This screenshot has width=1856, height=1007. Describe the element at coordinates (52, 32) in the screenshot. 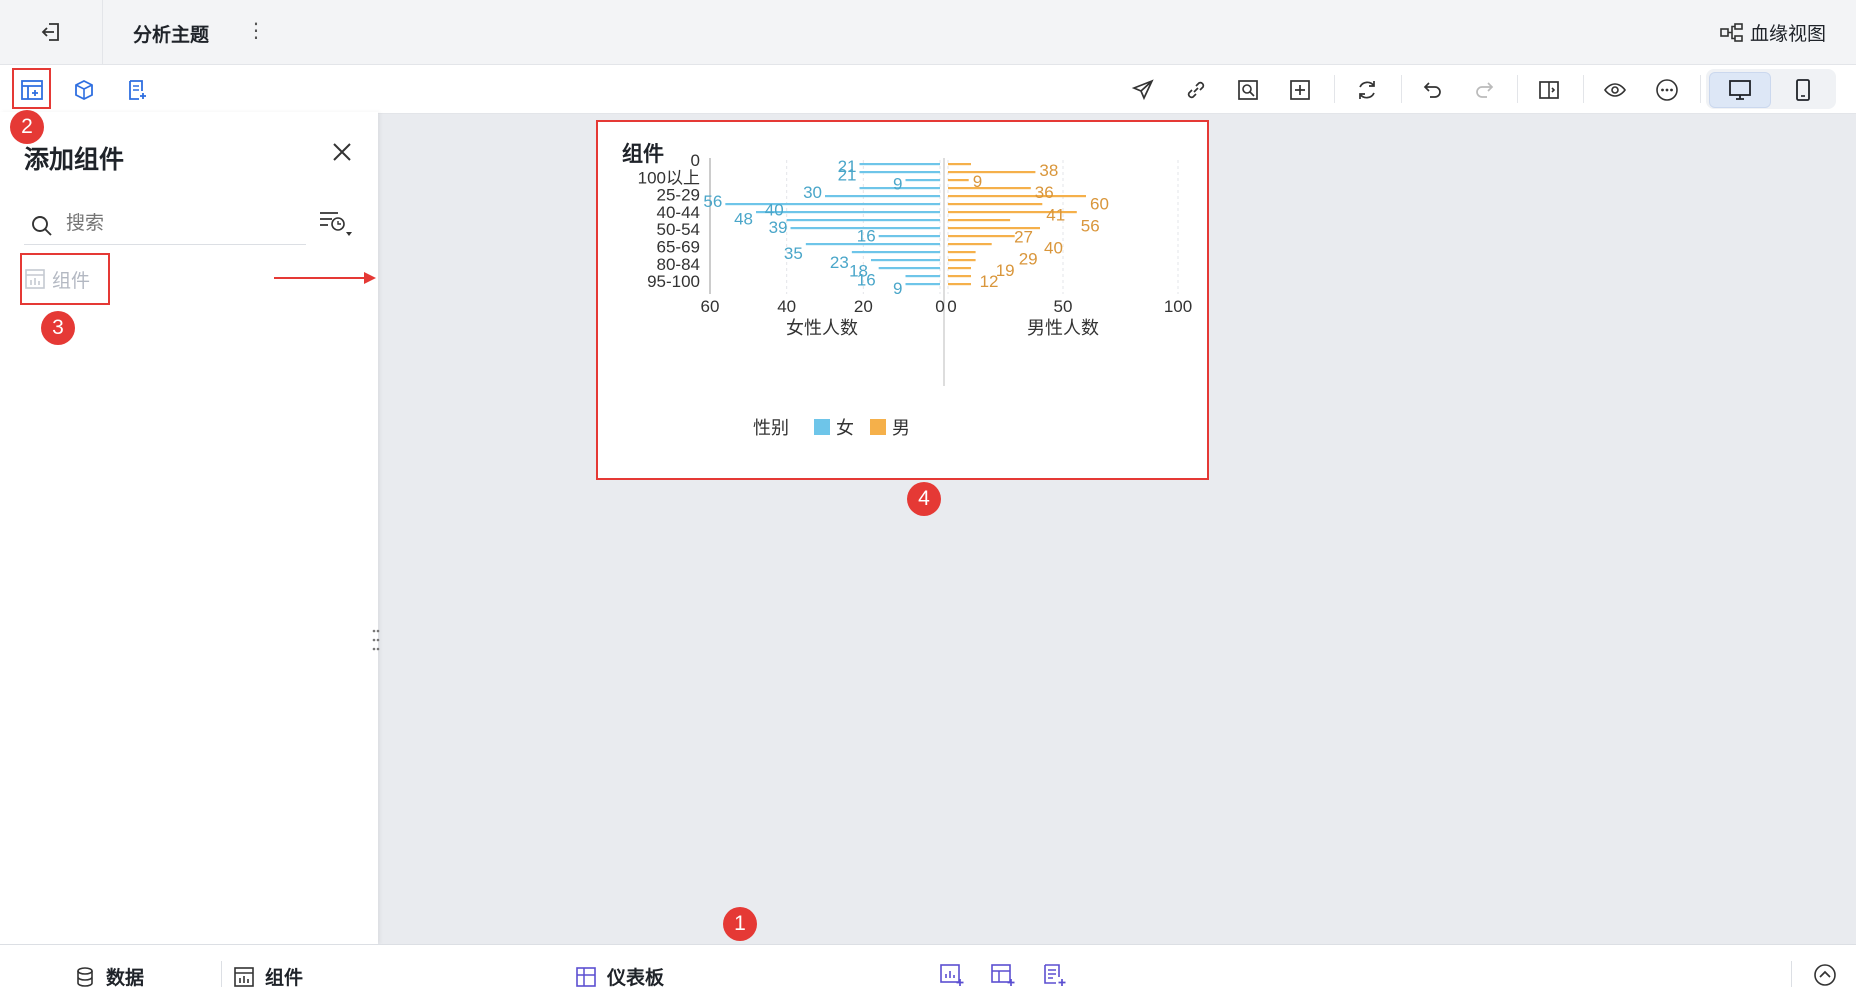

I see `exit-icon` at that location.